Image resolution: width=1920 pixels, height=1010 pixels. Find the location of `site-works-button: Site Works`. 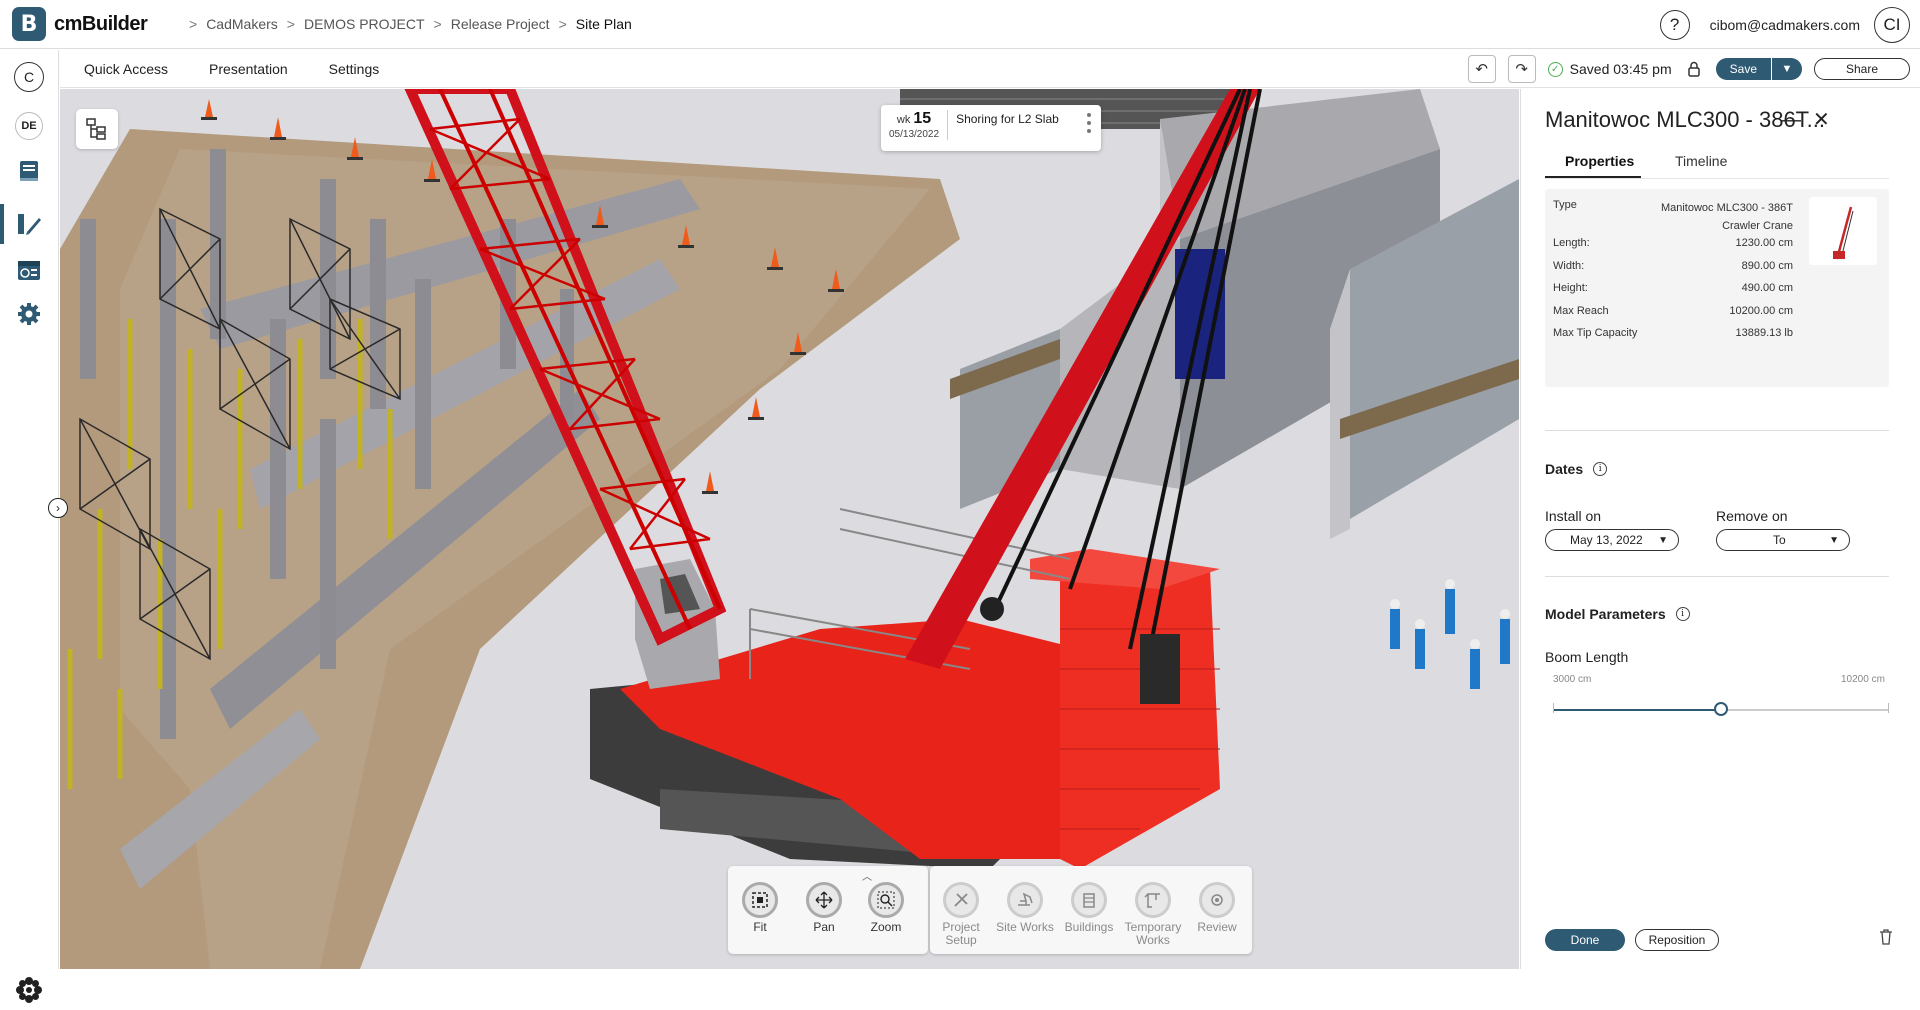

site-works-button: Site Works is located at coordinates (1025, 908).